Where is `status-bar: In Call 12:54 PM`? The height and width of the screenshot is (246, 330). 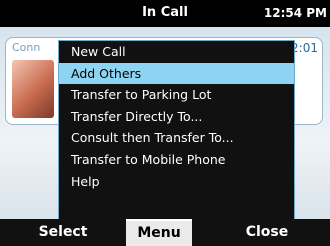 status-bar: In Call 12:54 PM is located at coordinates (165, 13).